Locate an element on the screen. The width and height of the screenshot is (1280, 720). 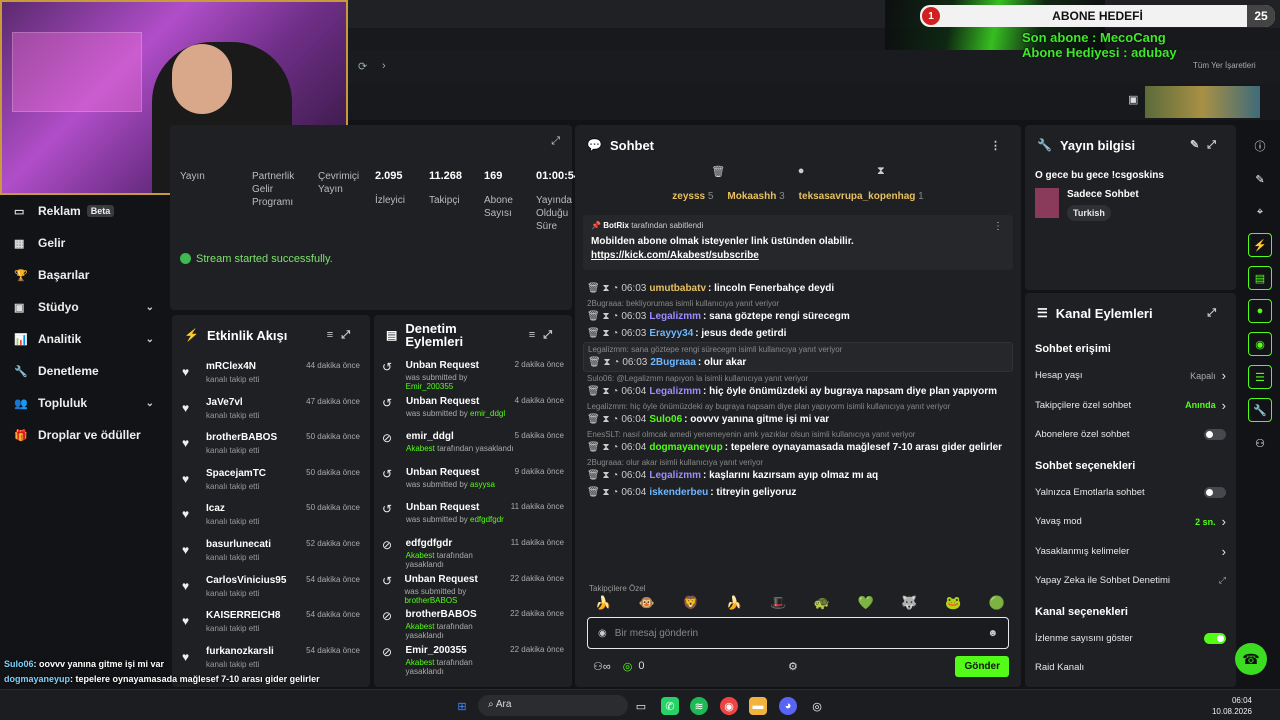
emoji-icon: ☻ is located at coordinates (992, 633).